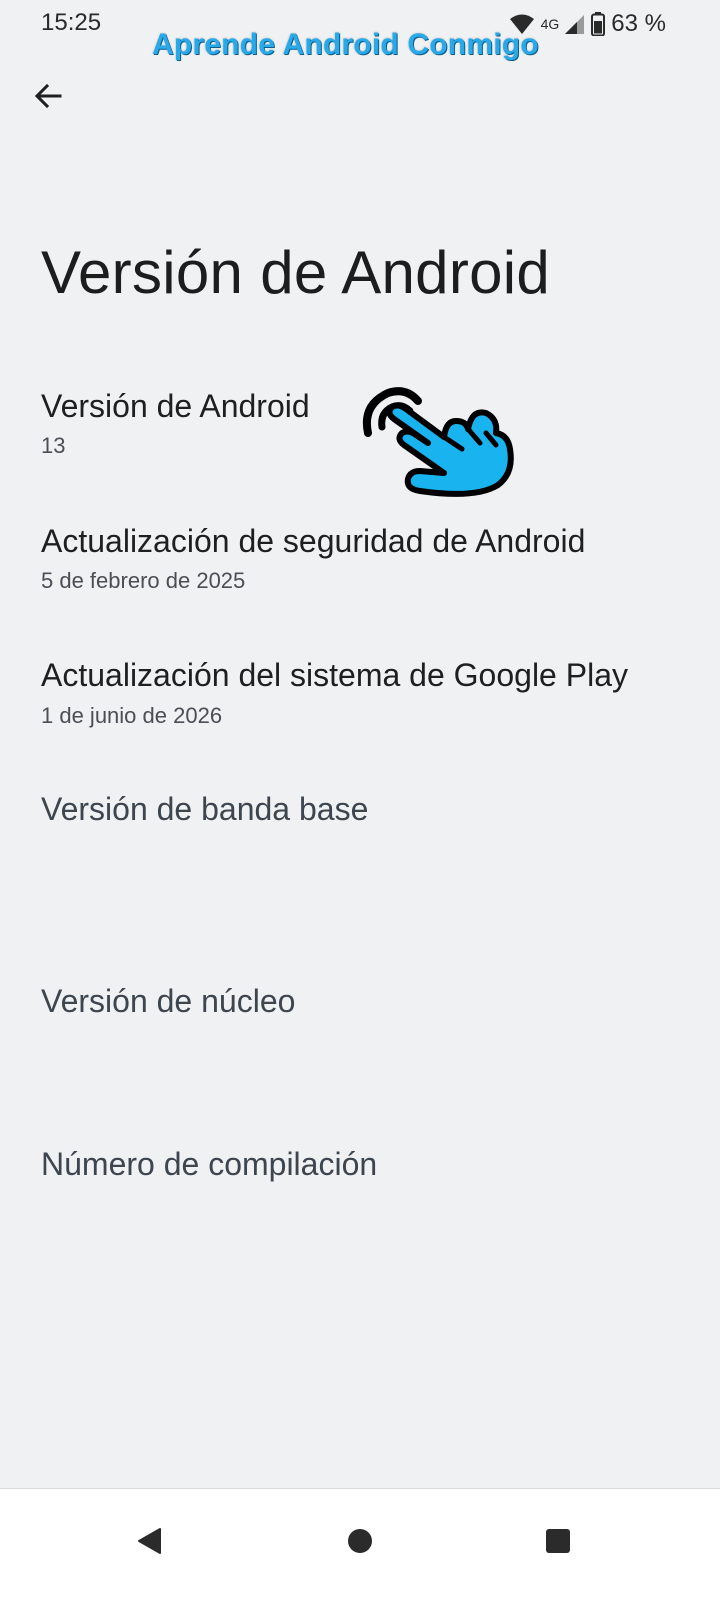 Image resolution: width=720 pixels, height=1600 pixels. I want to click on recents-square-icon, so click(558, 1541).